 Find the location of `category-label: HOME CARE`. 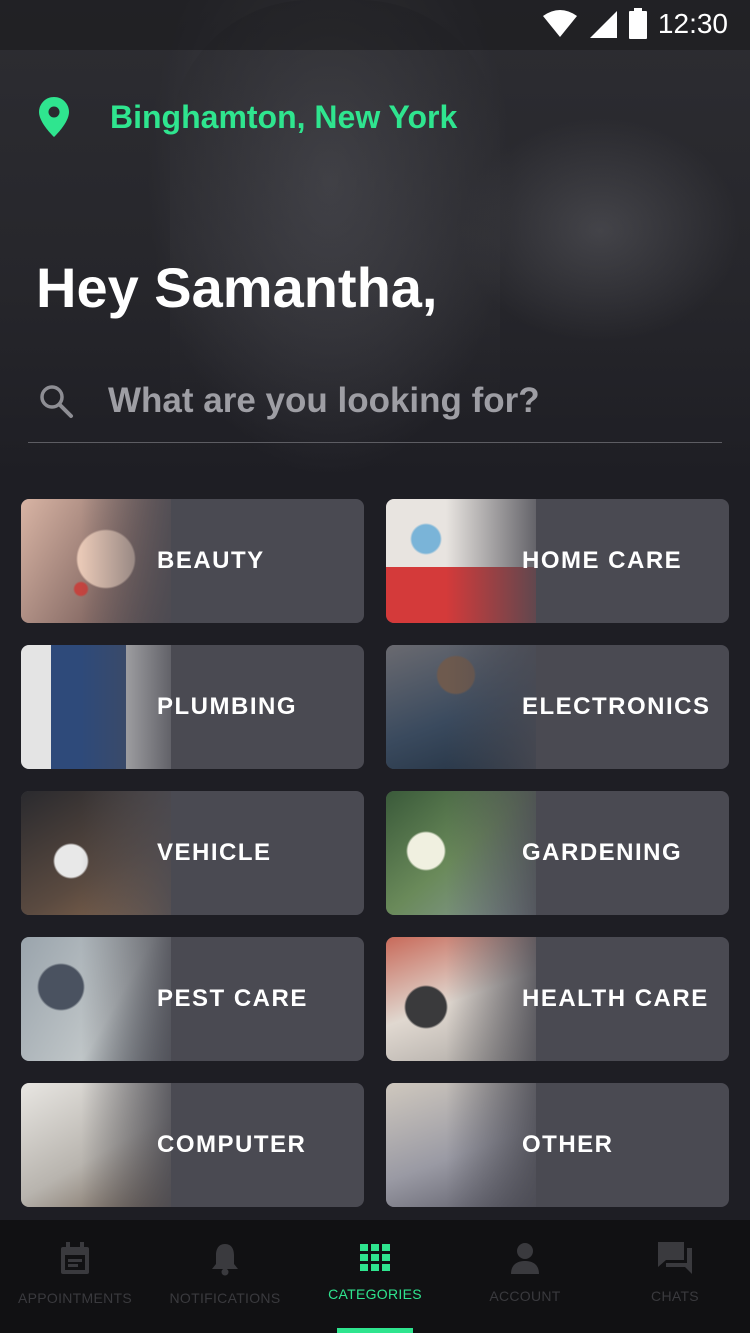

category-label: HOME CARE is located at coordinates (602, 560).